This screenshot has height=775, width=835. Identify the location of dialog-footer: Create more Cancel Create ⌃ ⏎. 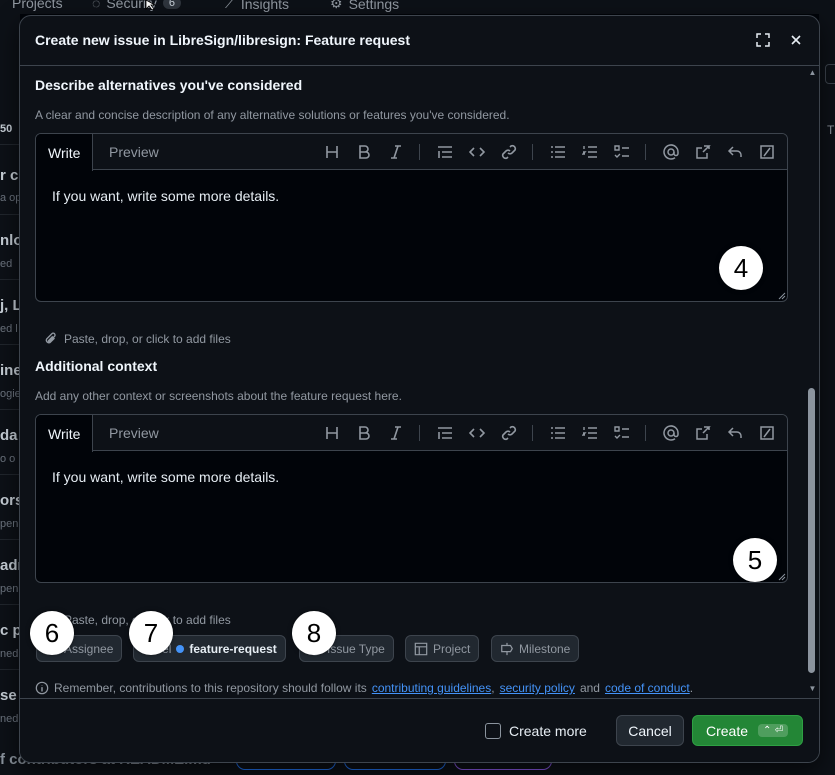
(419, 730).